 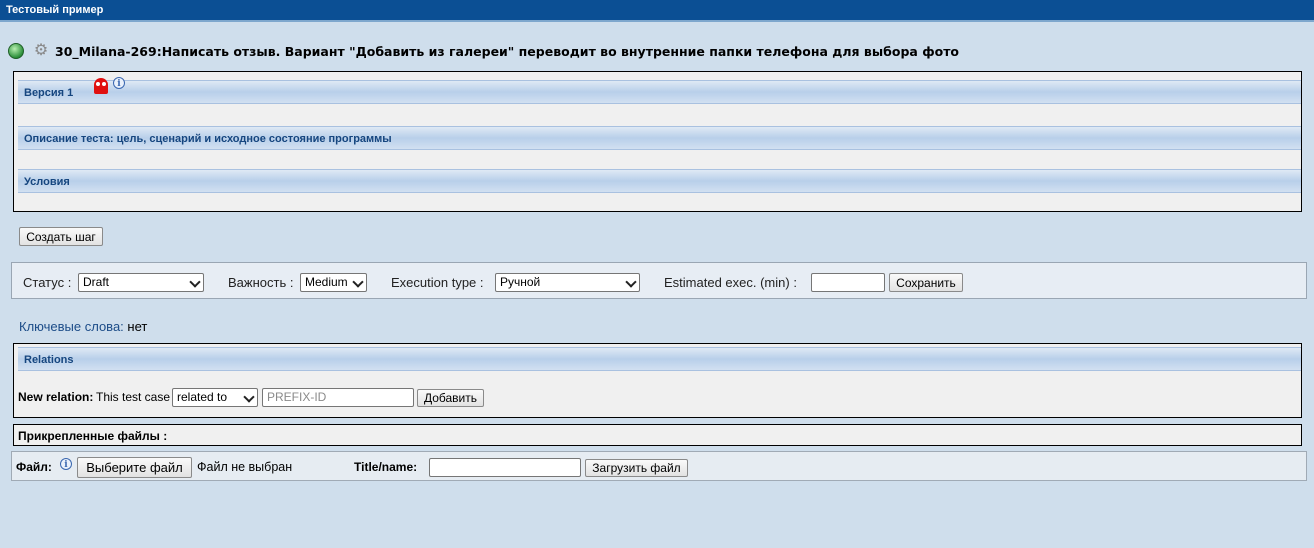 I want to click on relations-title: Relations, so click(x=49, y=360).